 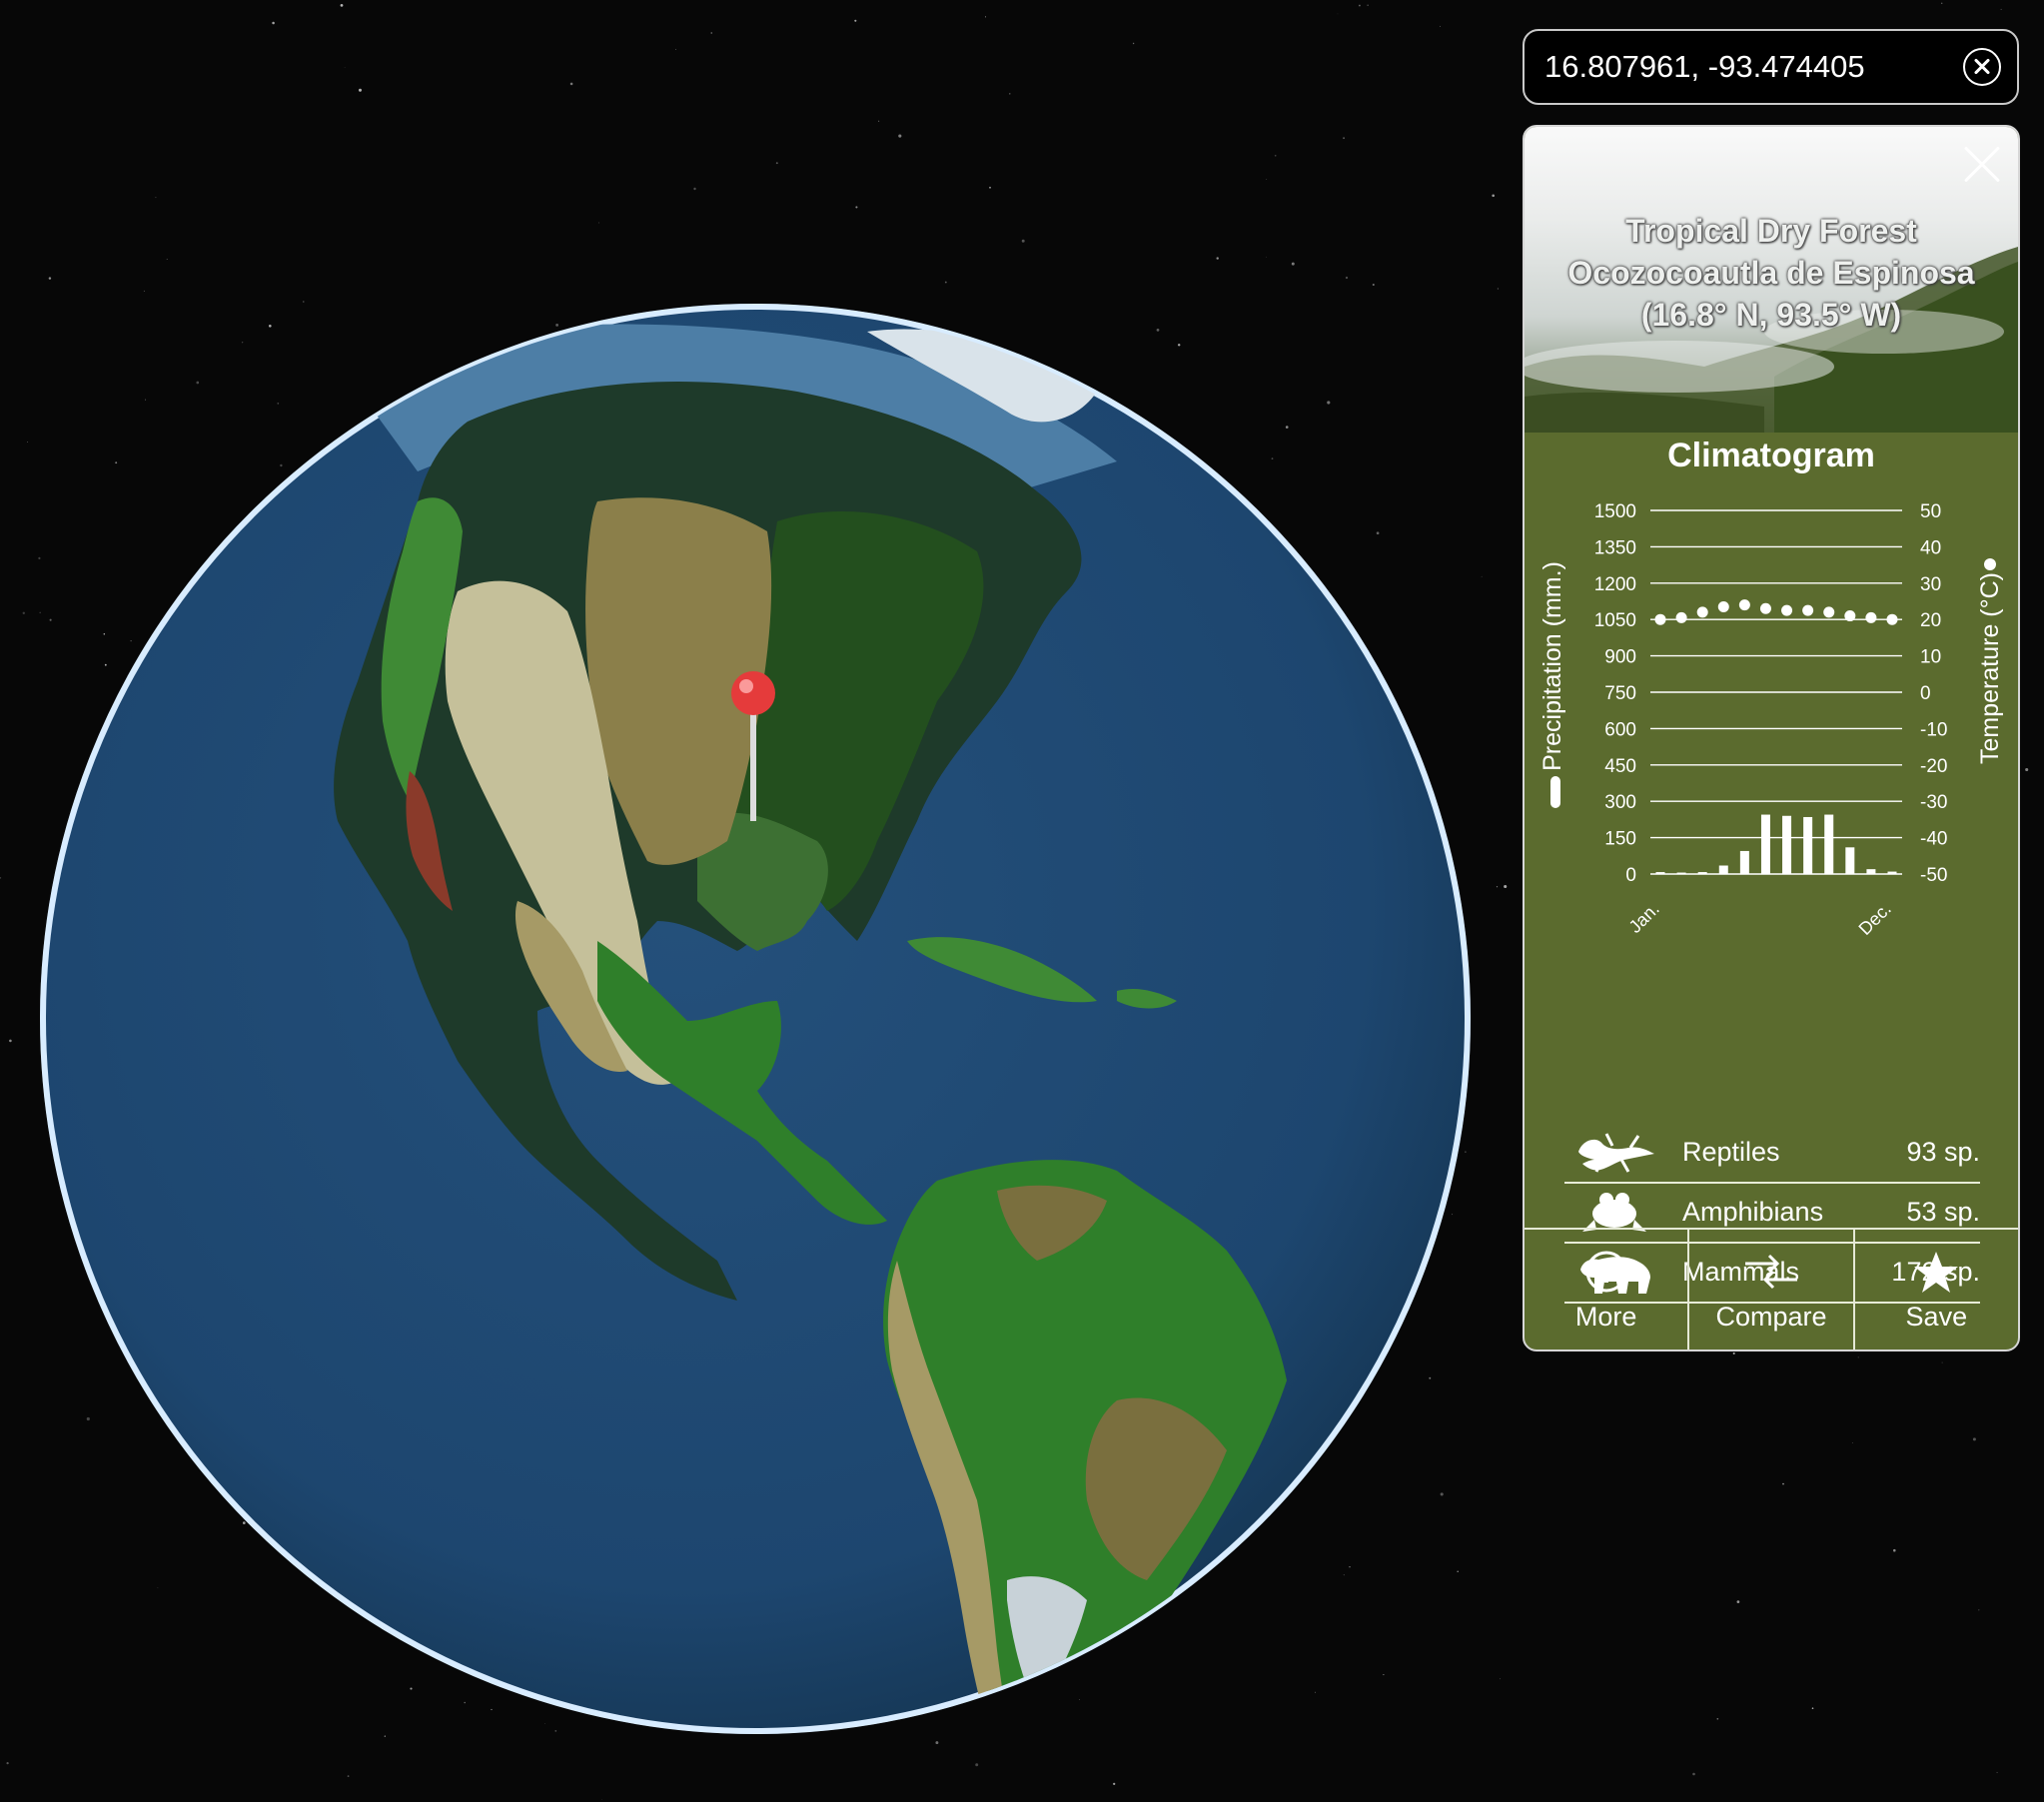 I want to click on y-tick-label: 1200, so click(x=1615, y=584).